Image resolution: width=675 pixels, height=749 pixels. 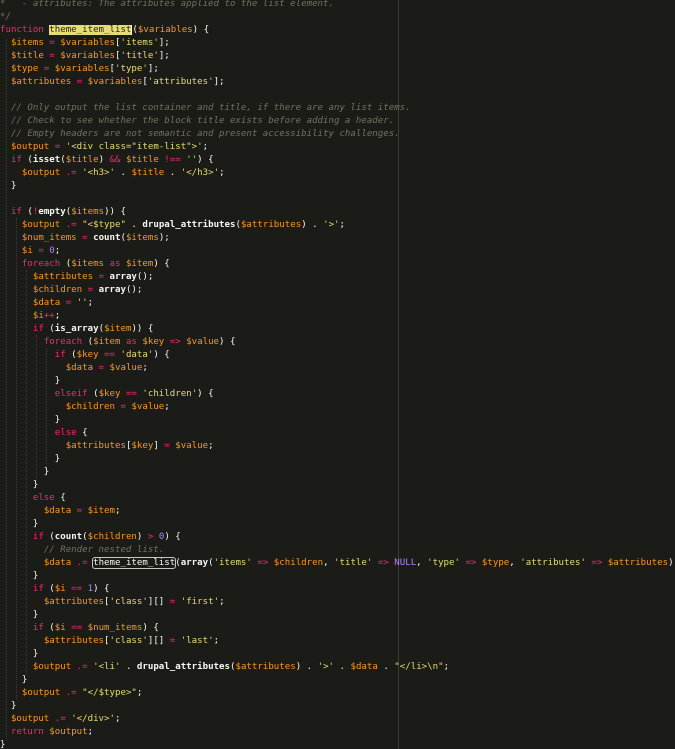 I want to click on code-line: */, so click(x=337, y=17).